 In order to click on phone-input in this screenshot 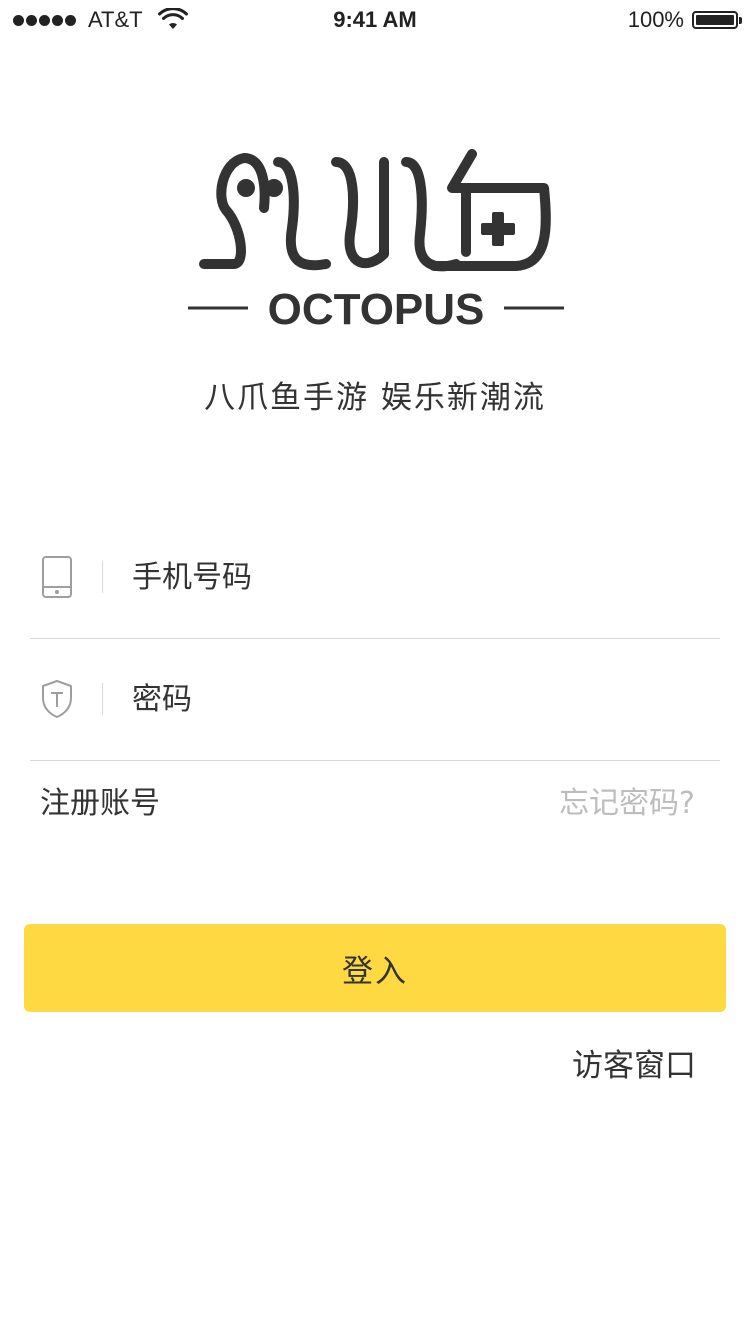, I will do `click(412, 577)`.